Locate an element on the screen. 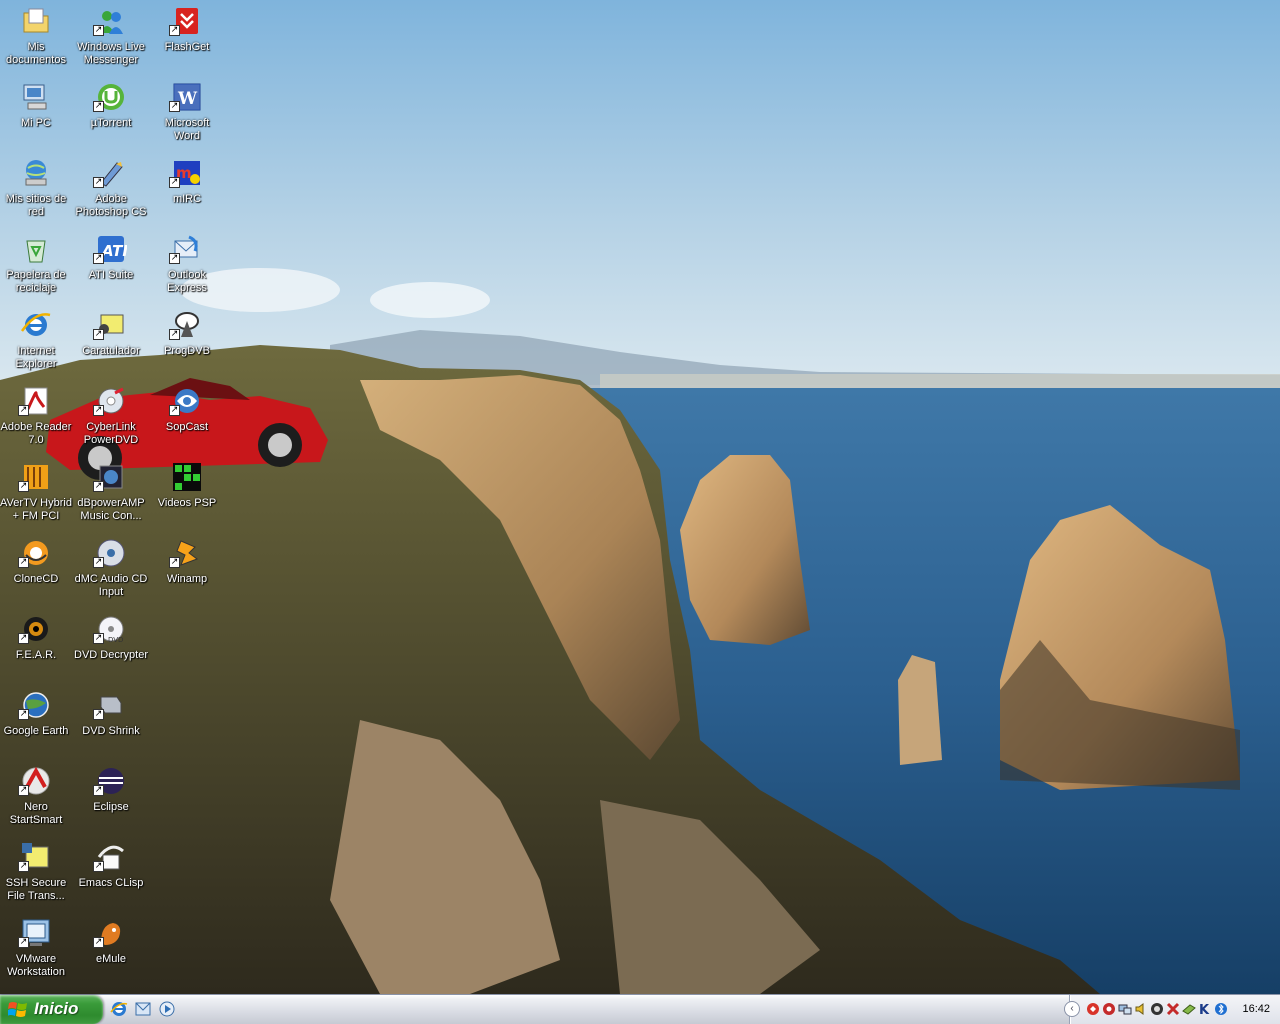 This screenshot has width=1280, height=1024. outlook-express-icon is located at coordinates (143, 1009).